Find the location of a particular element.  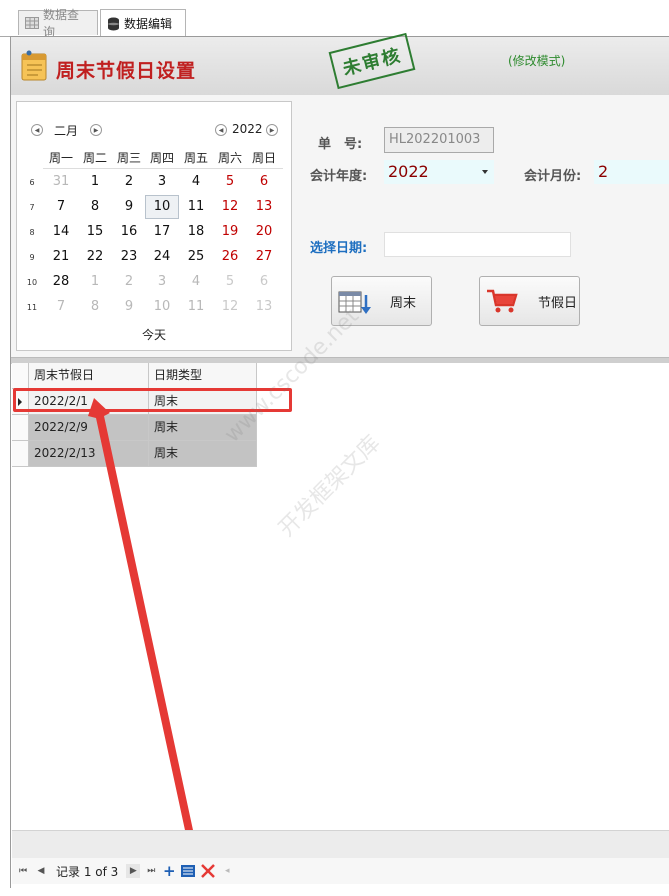

calendar-day: 20 is located at coordinates (264, 232).